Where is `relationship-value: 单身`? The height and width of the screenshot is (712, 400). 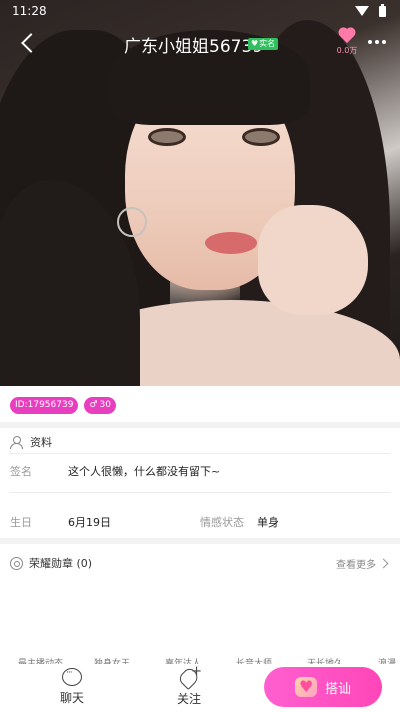 relationship-value: 单身 is located at coordinates (268, 522).